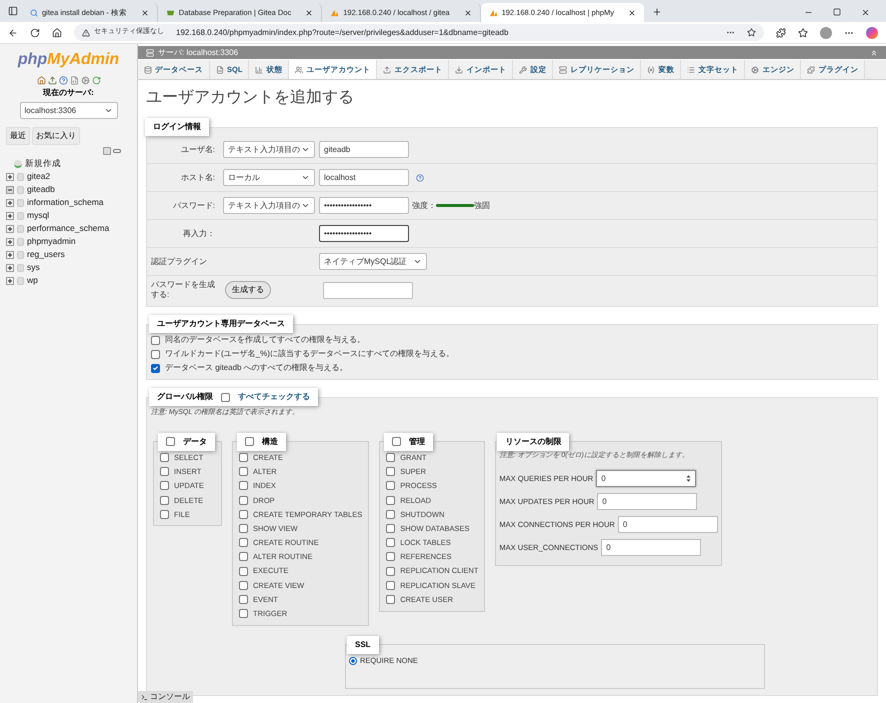  What do you see at coordinates (248, 290) in the screenshot?
I see `generate-button: 生成する` at bounding box center [248, 290].